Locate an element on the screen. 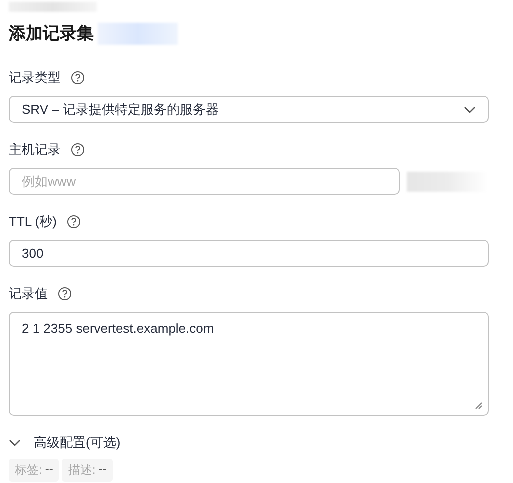  input-field: 例如www is located at coordinates (204, 181).